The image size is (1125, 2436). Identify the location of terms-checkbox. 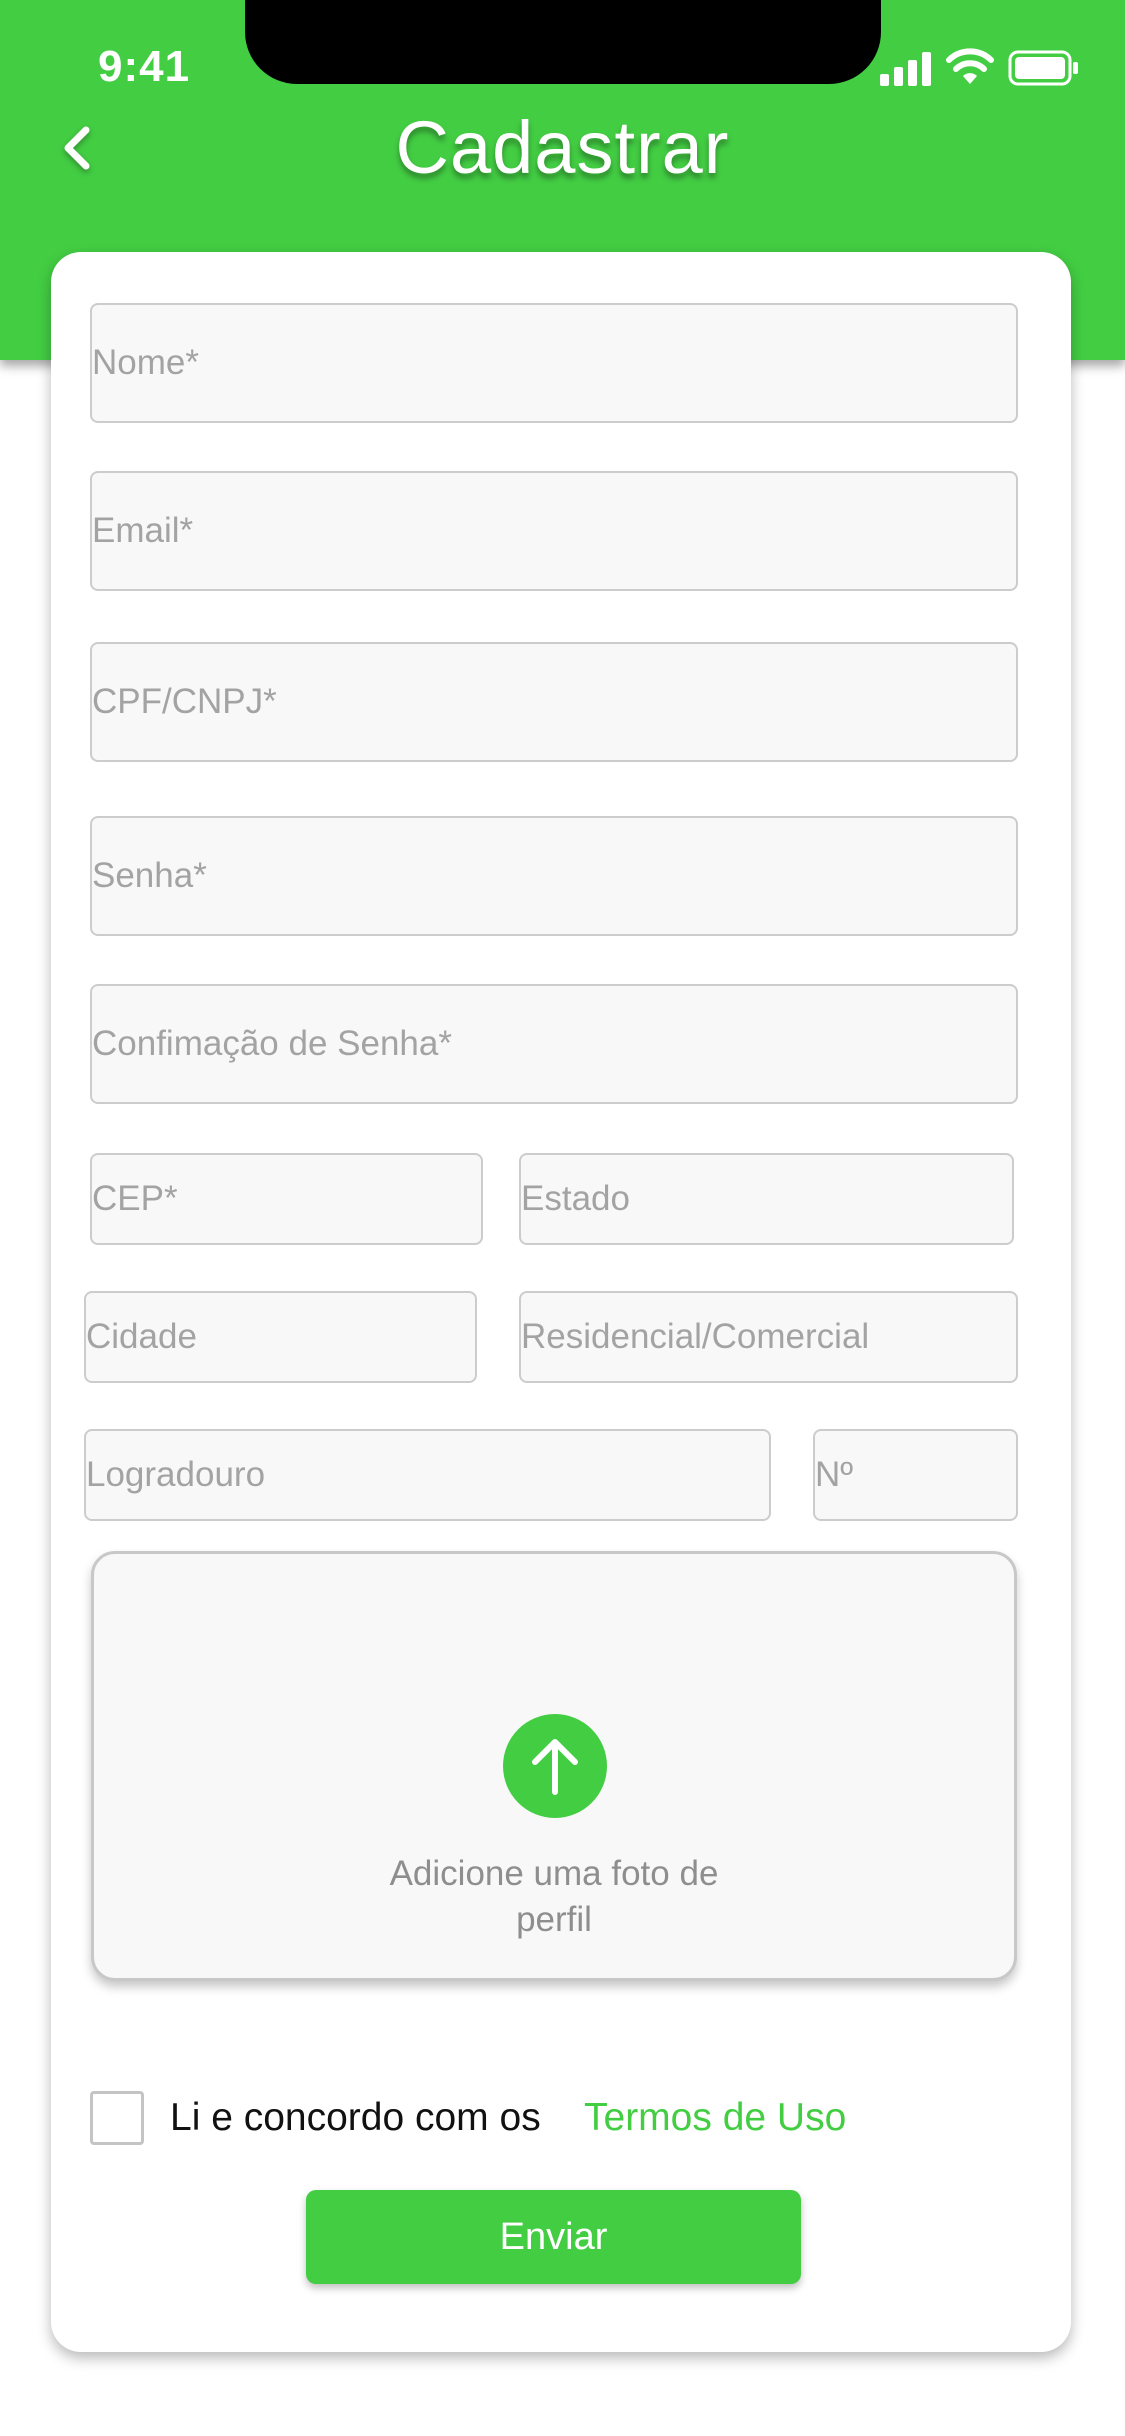
(117, 2118).